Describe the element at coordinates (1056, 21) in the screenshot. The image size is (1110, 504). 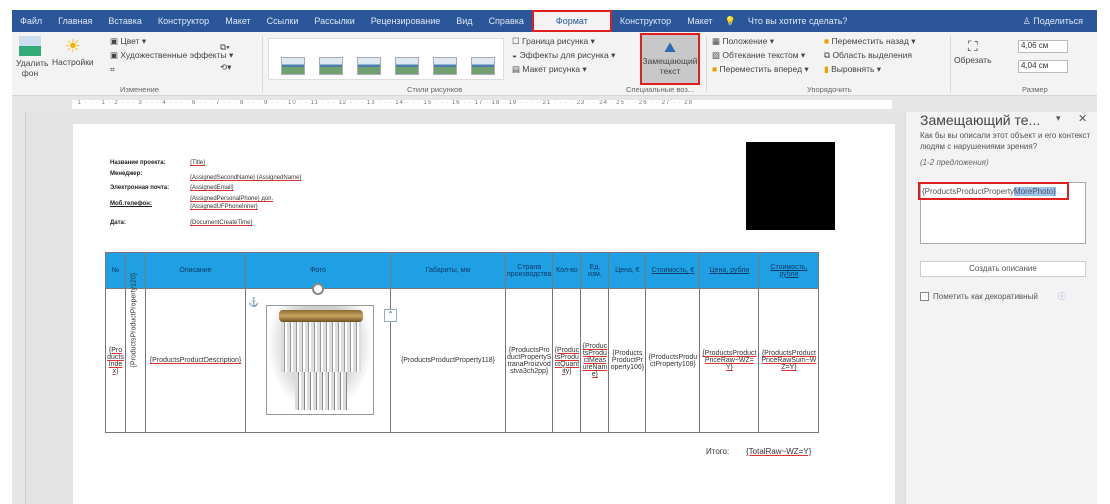
I see `share-button: ♙ Поделиться` at that location.